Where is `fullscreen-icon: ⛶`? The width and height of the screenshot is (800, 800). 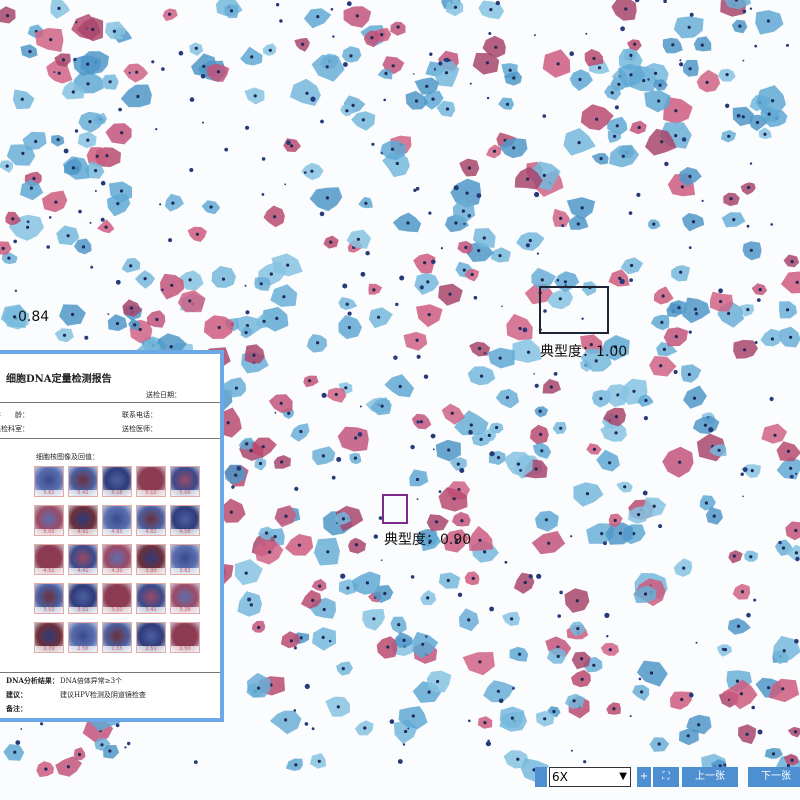 fullscreen-icon: ⛶ is located at coordinates (666, 777).